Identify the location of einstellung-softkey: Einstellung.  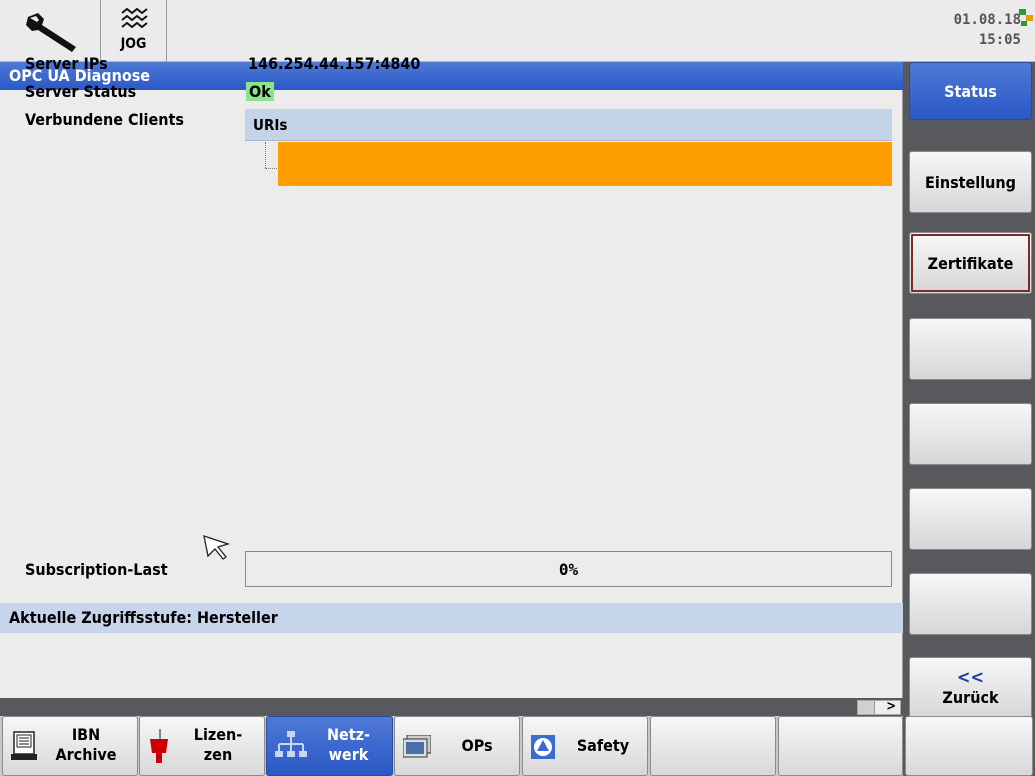
(970, 182).